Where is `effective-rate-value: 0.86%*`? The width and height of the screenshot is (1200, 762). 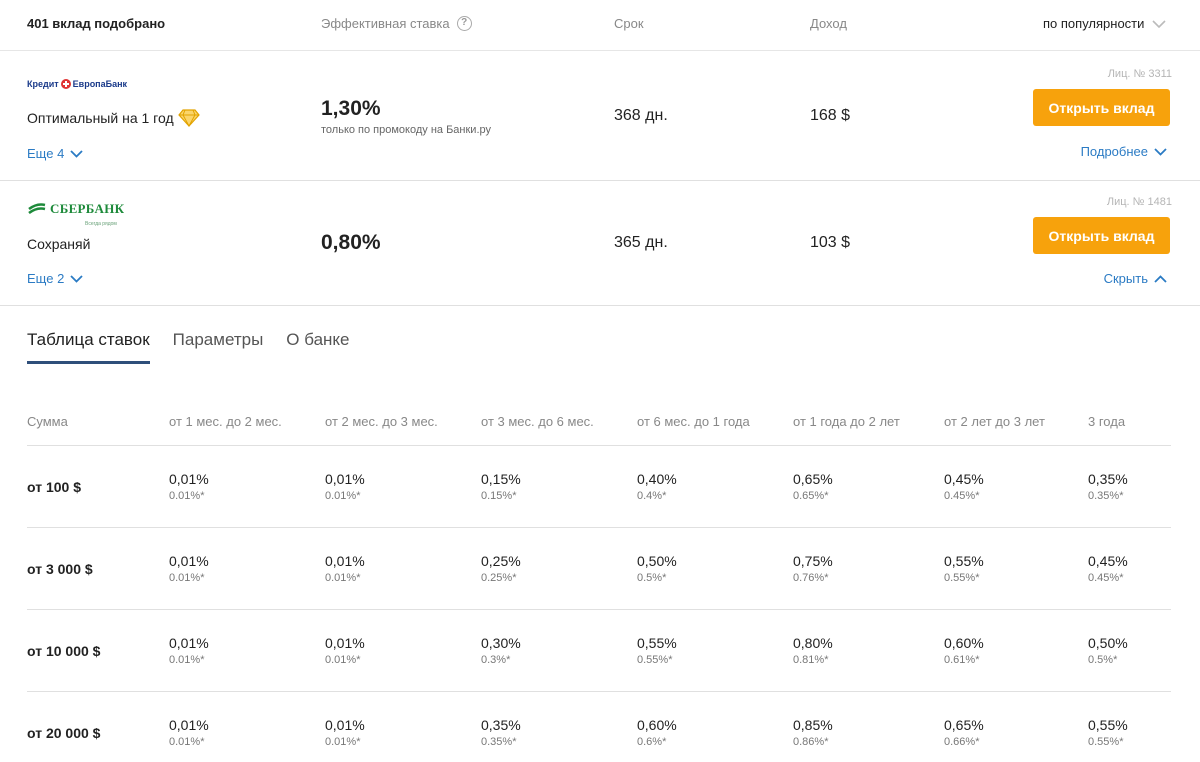
effective-rate-value: 0.86%* is located at coordinates (811, 742).